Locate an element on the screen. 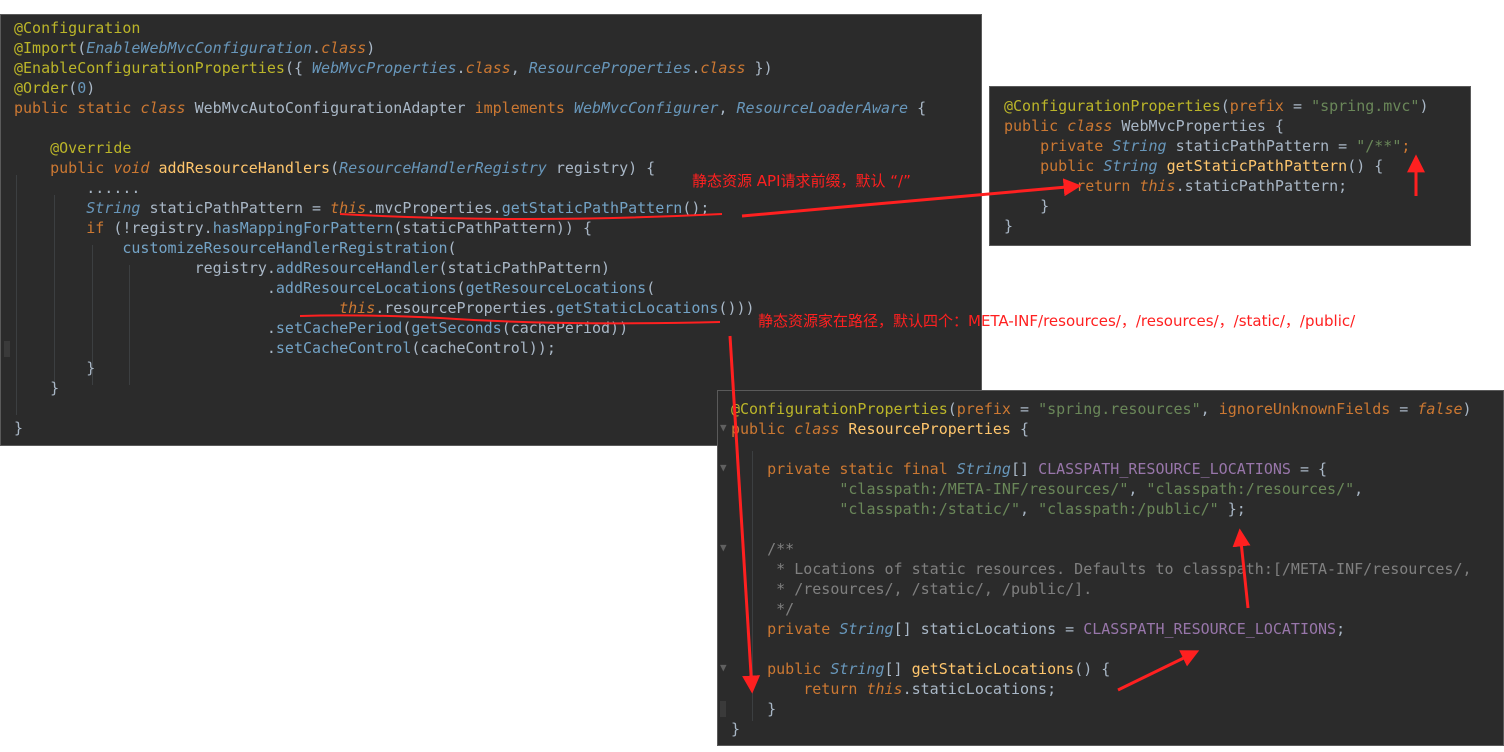 The height and width of the screenshot is (752, 1504). code-token: @EnableConfigurationProperties is located at coordinates (149, 68).